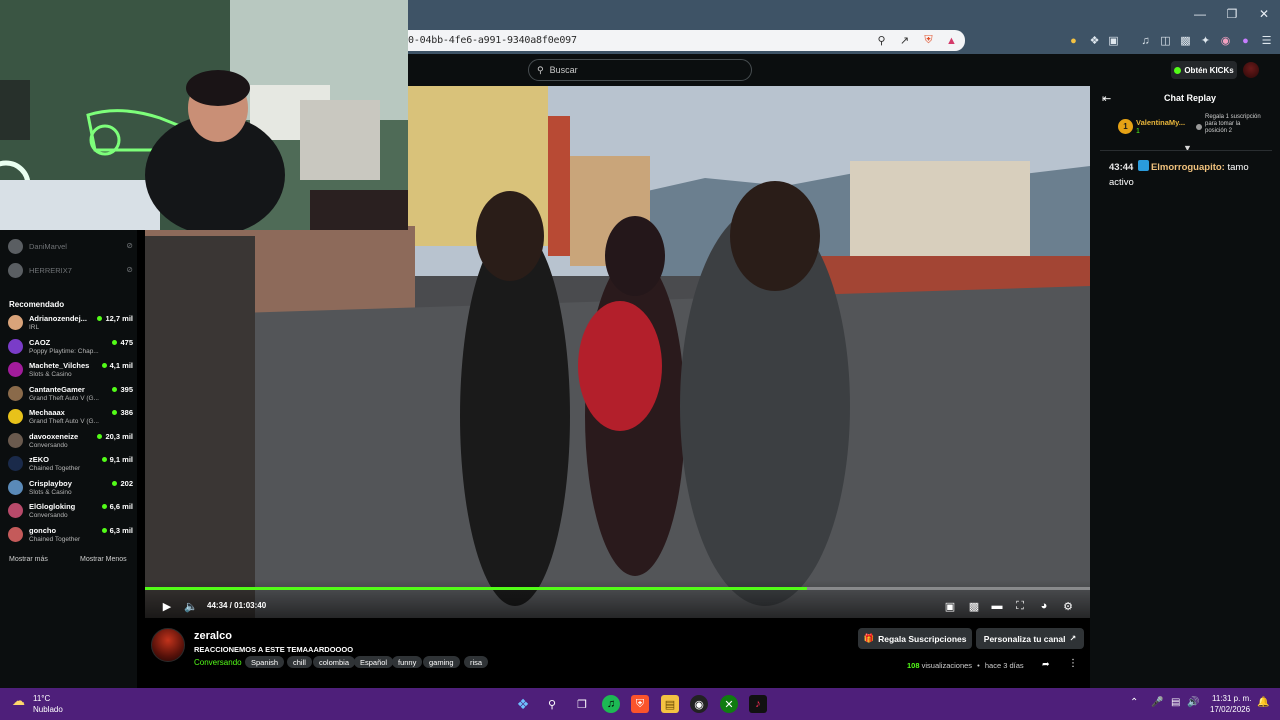 The height and width of the screenshot is (720, 1280). What do you see at coordinates (54, 436) in the screenshot?
I see `channel-name: davooxeneize` at bounding box center [54, 436].